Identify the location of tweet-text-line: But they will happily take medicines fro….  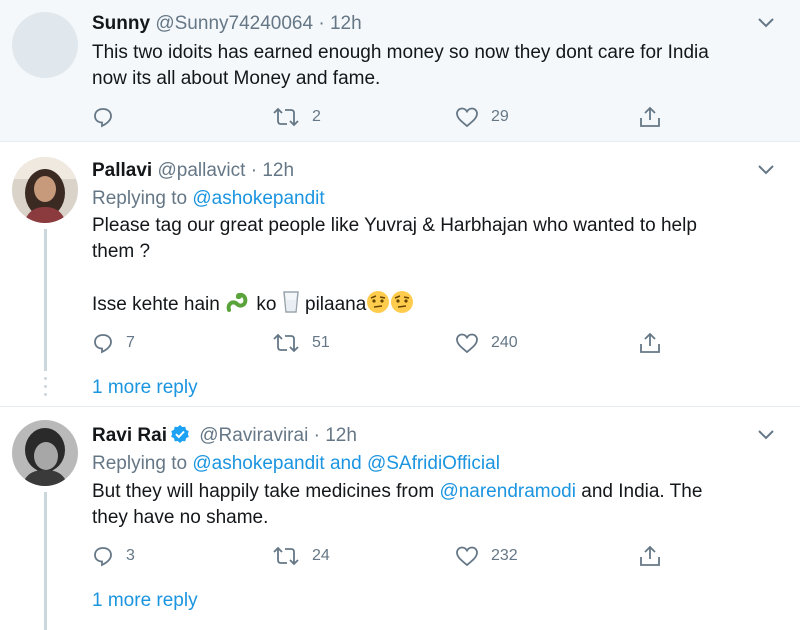
(432, 492).